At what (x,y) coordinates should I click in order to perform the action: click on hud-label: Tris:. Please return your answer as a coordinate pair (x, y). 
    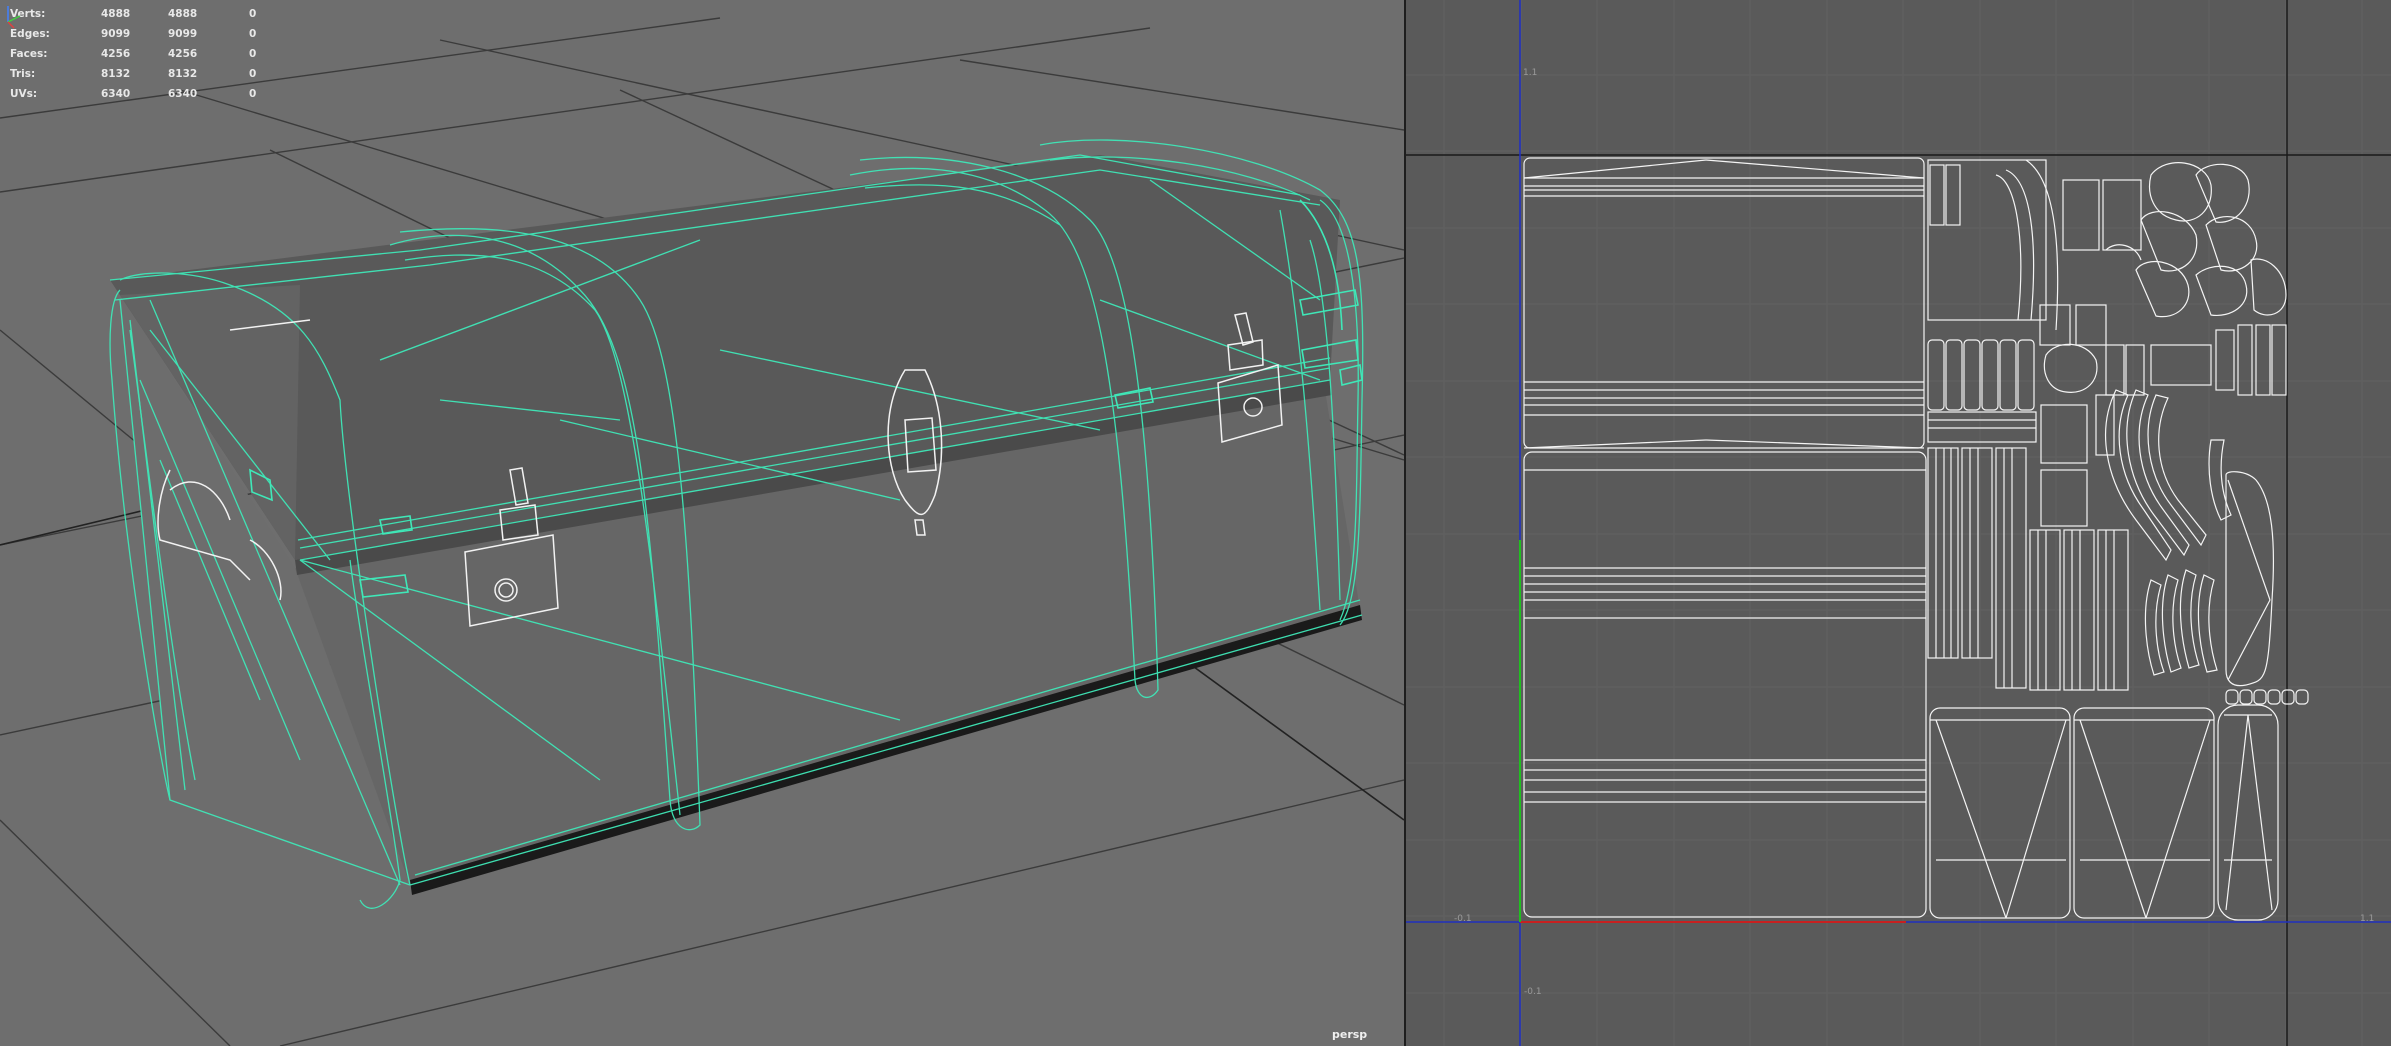
    Looking at the image, I should click on (23, 74).